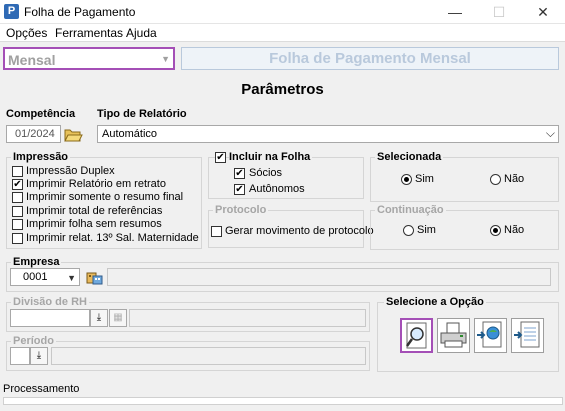 The height and width of the screenshot is (411, 565). I want to click on socios-label: Sócios, so click(266, 173).